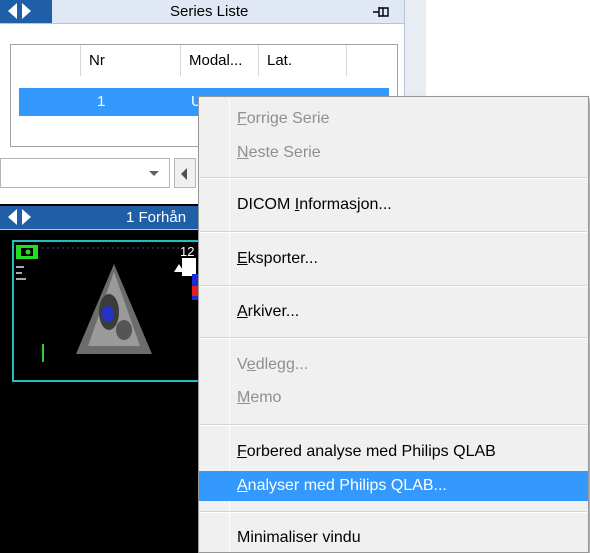 The width and height of the screenshot is (590, 553). What do you see at coordinates (101, 101) in the screenshot?
I see `row-nr: 1` at bounding box center [101, 101].